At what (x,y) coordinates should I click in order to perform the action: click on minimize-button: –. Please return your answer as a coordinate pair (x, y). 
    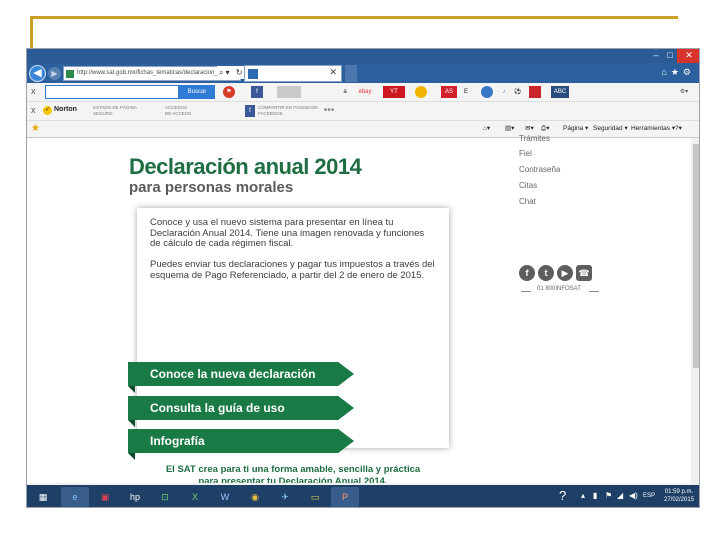
    Looking at the image, I should click on (656, 56).